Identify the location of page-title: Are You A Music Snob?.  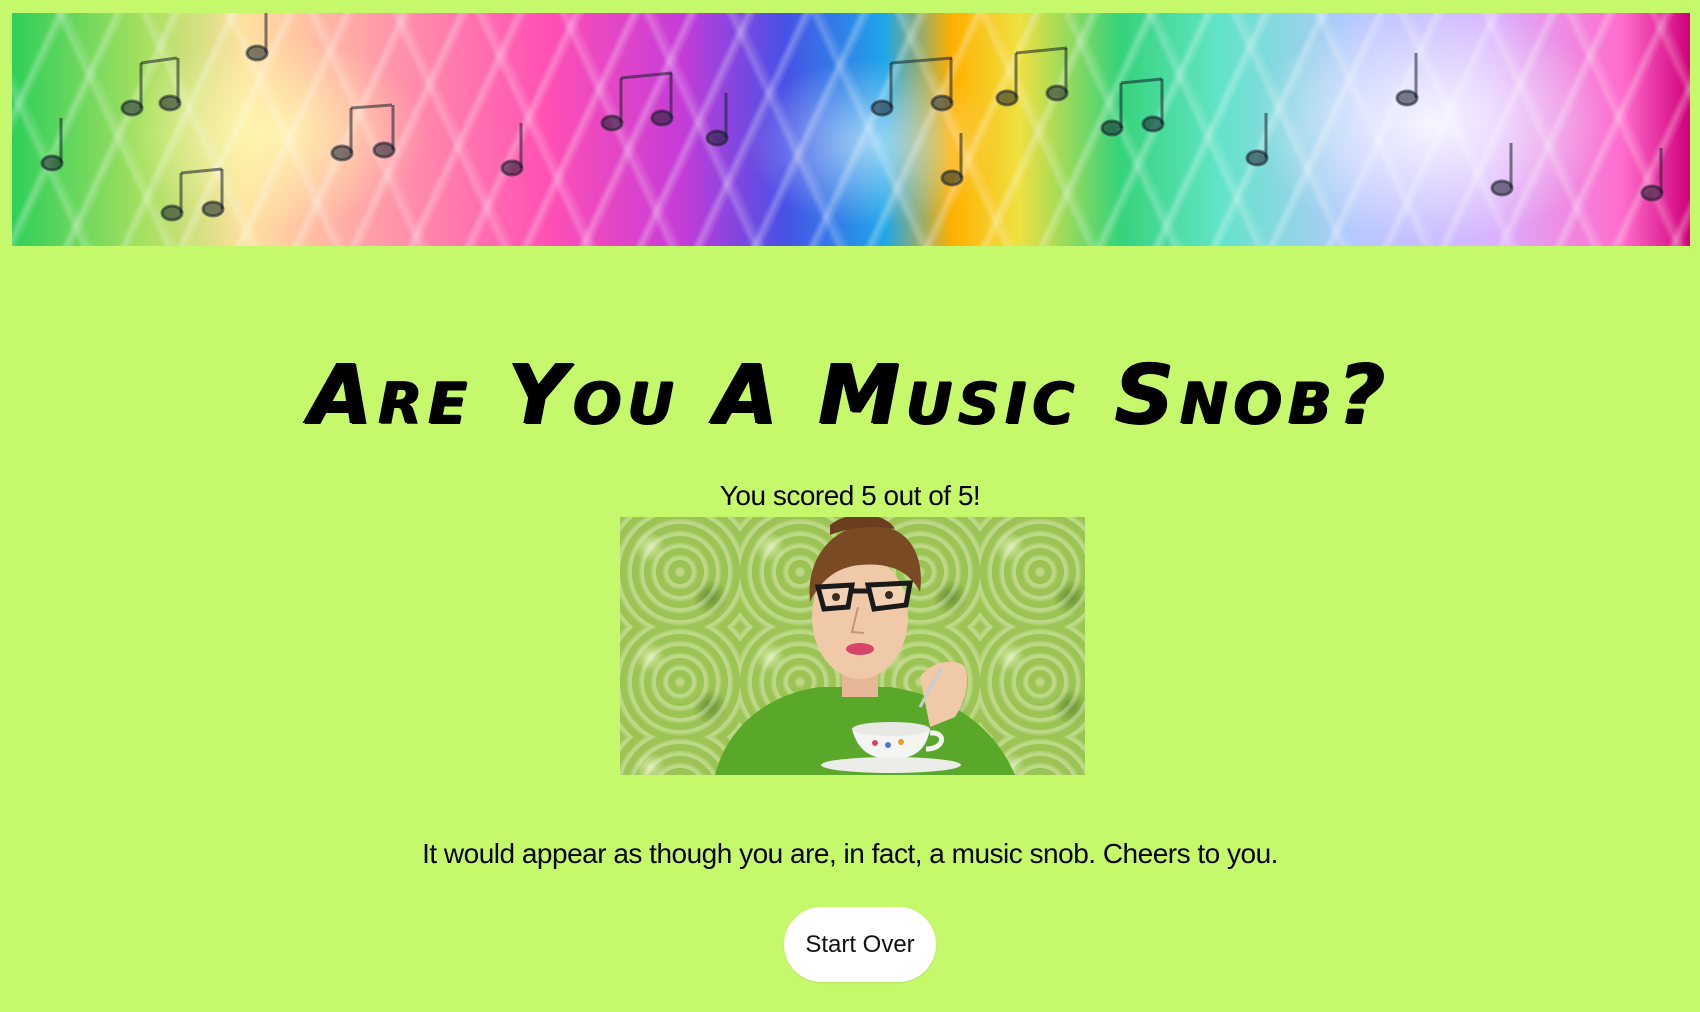
(850, 395).